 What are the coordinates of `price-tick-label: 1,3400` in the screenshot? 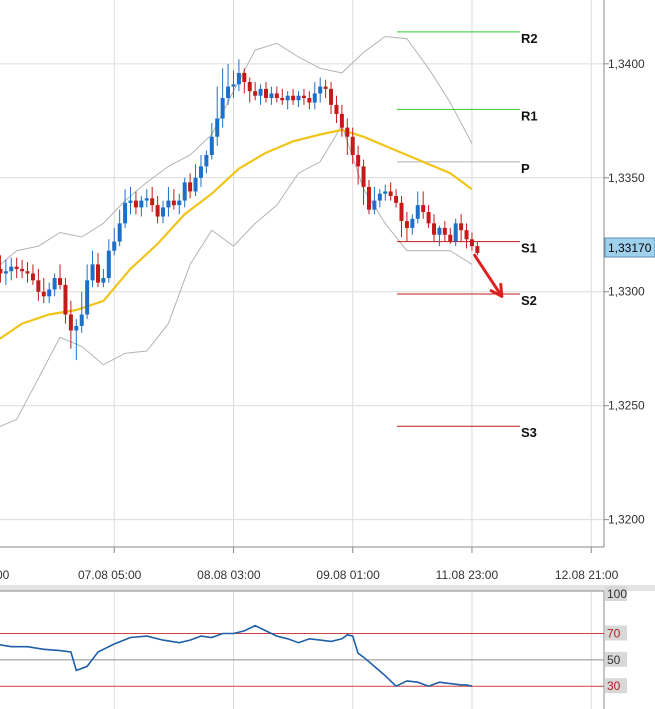 It's located at (626, 64).